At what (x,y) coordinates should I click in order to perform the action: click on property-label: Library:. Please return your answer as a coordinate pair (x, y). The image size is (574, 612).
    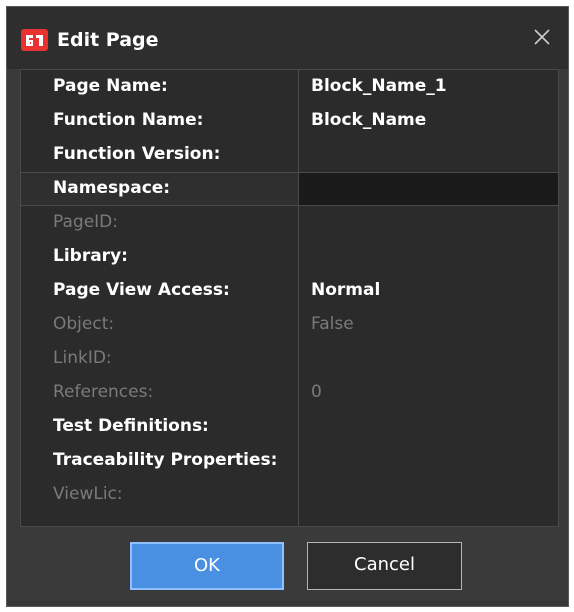
    Looking at the image, I should click on (90, 256).